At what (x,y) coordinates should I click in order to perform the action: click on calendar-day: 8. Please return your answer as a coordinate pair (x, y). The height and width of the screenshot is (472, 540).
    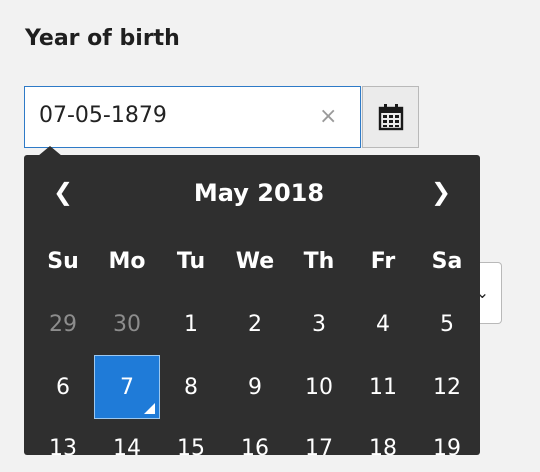
    Looking at the image, I should click on (191, 387).